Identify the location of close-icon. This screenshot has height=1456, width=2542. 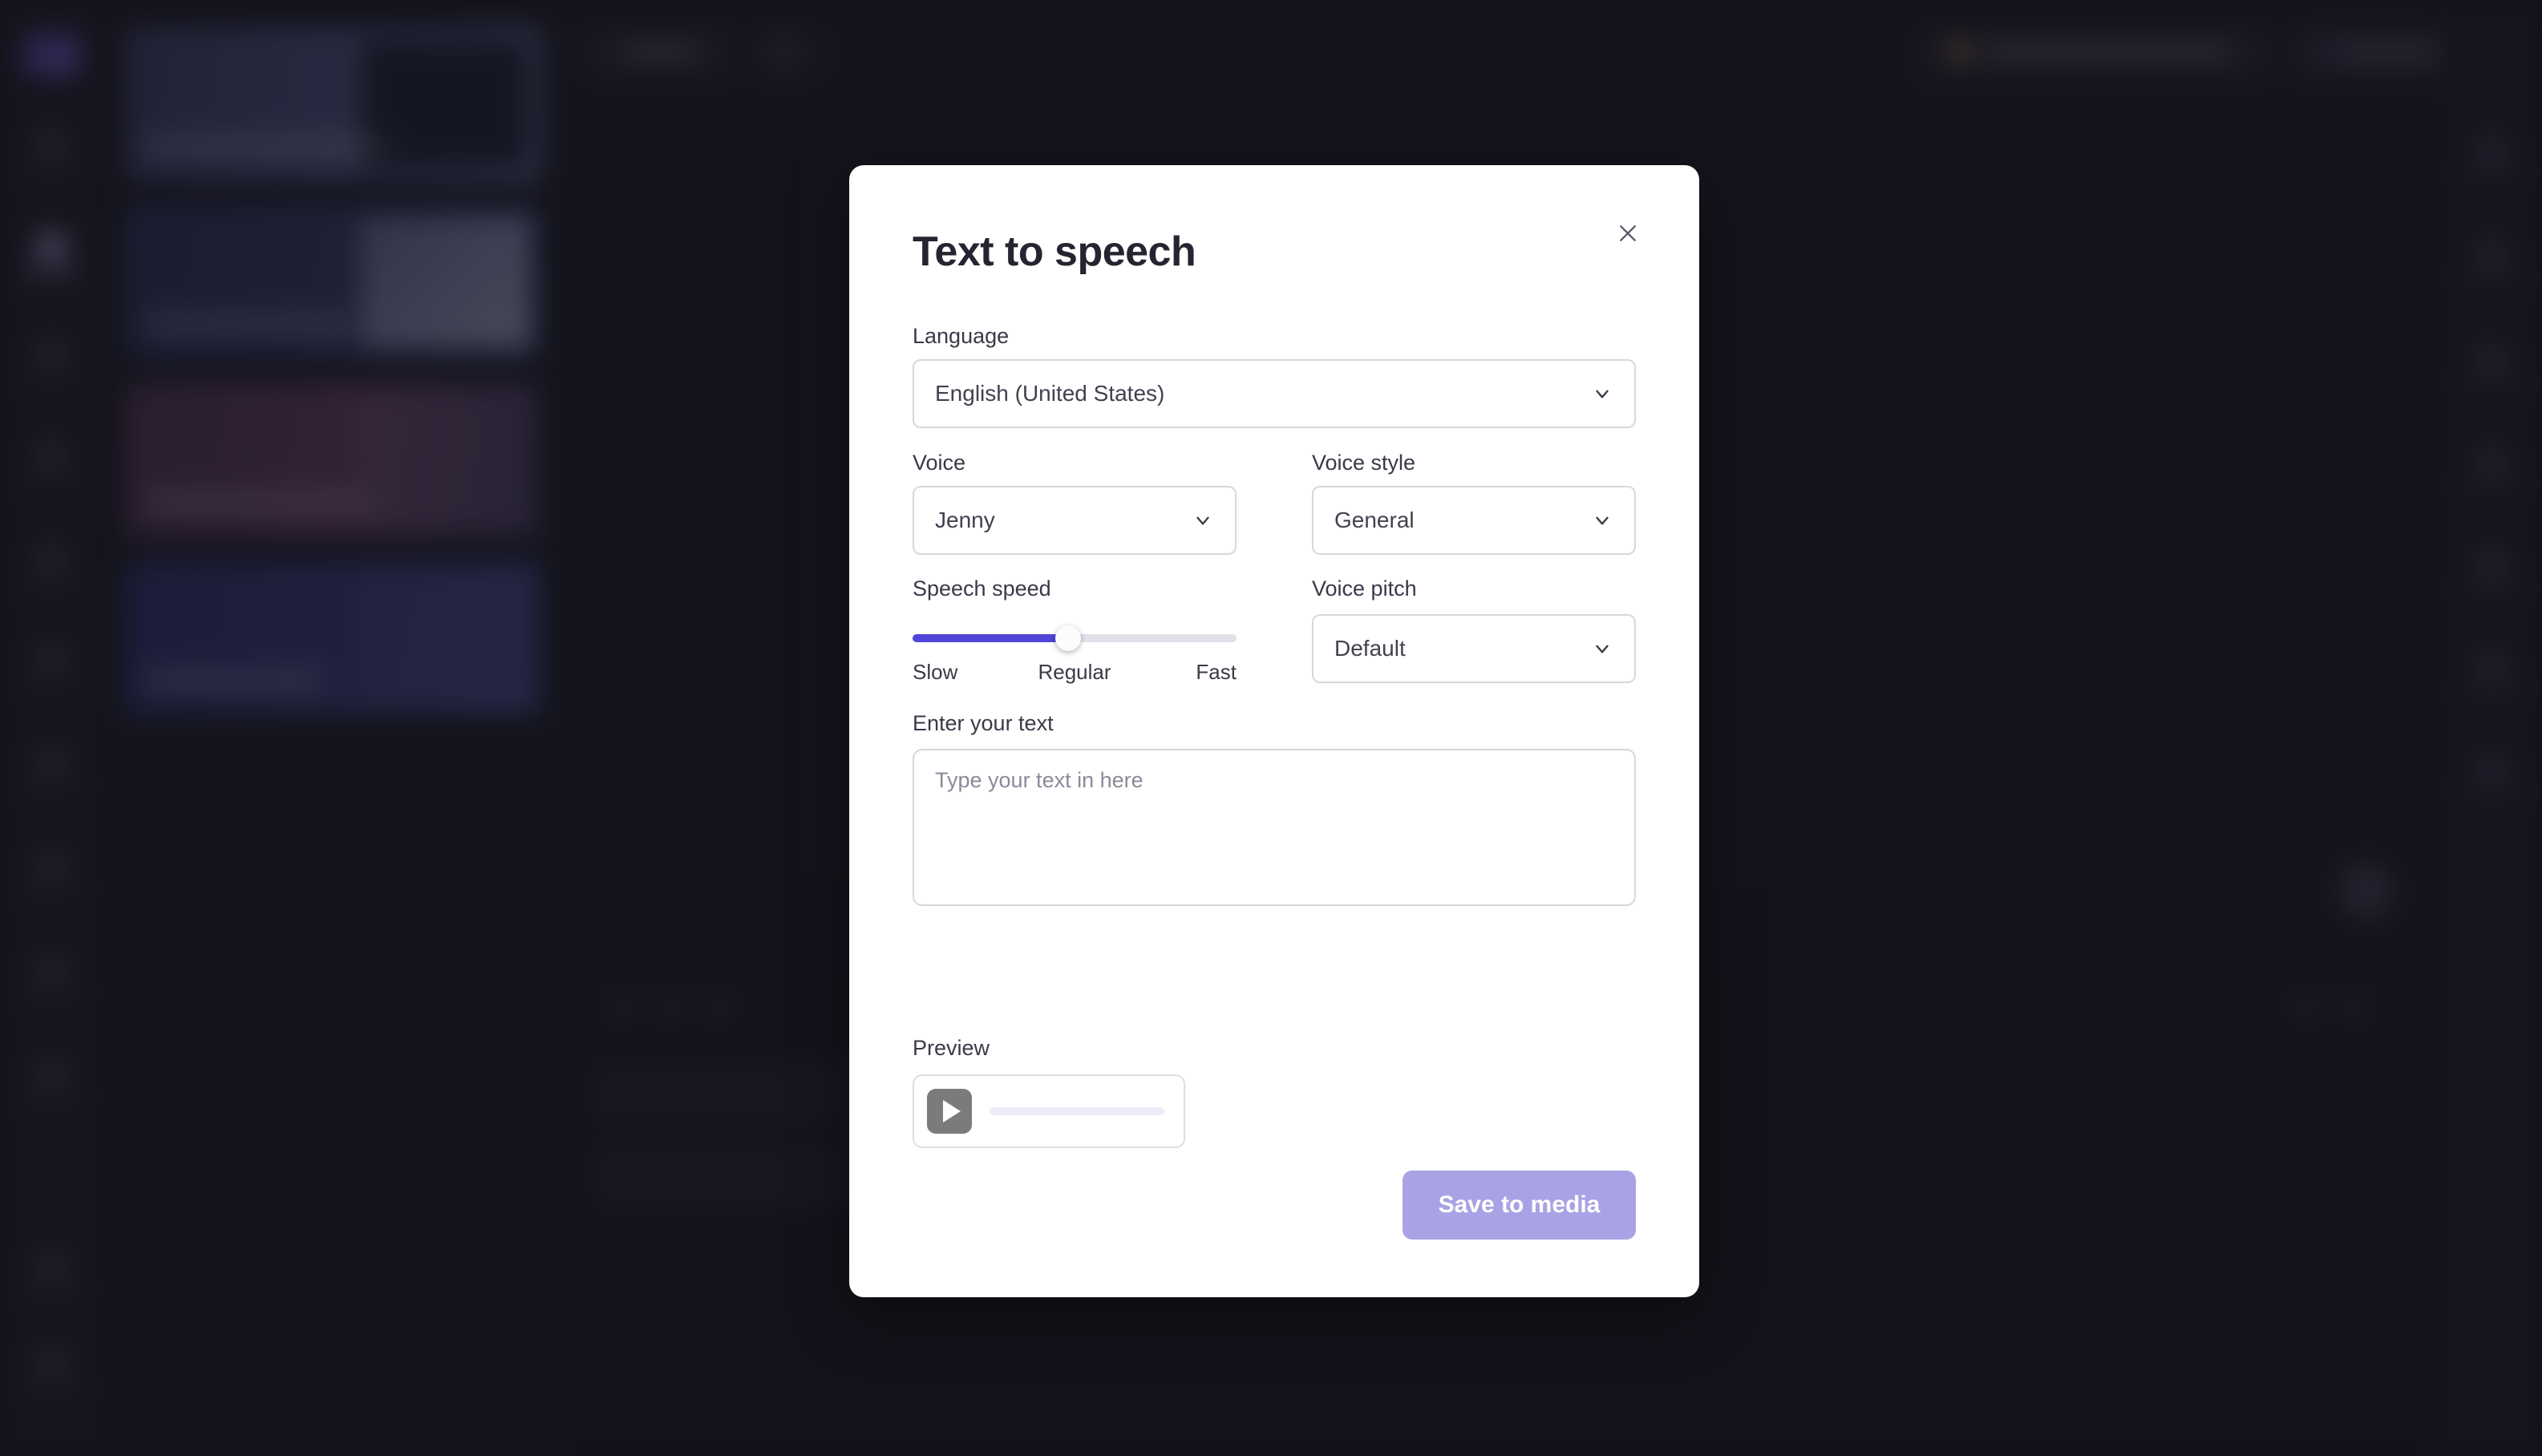
(1627, 233).